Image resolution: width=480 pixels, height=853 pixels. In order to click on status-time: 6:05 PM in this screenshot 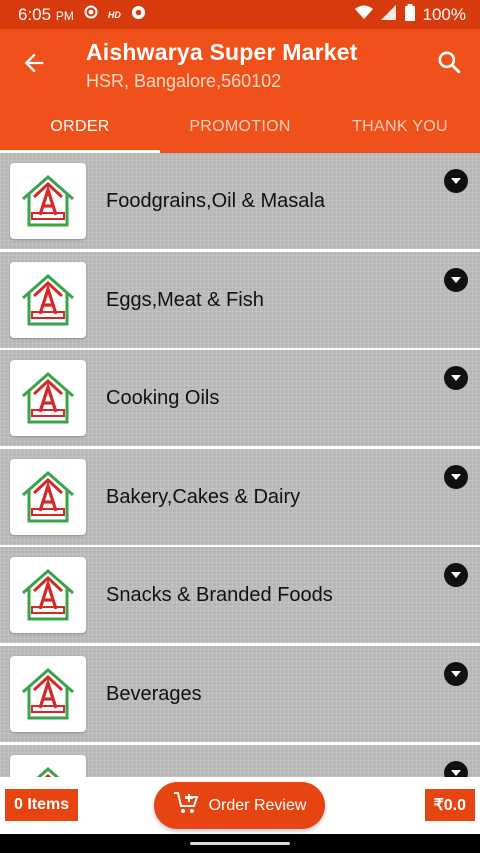, I will do `click(46, 14)`.